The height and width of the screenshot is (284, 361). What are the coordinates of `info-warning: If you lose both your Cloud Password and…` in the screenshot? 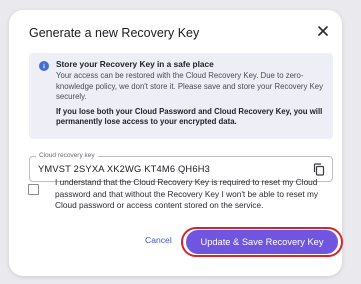 It's located at (189, 116).